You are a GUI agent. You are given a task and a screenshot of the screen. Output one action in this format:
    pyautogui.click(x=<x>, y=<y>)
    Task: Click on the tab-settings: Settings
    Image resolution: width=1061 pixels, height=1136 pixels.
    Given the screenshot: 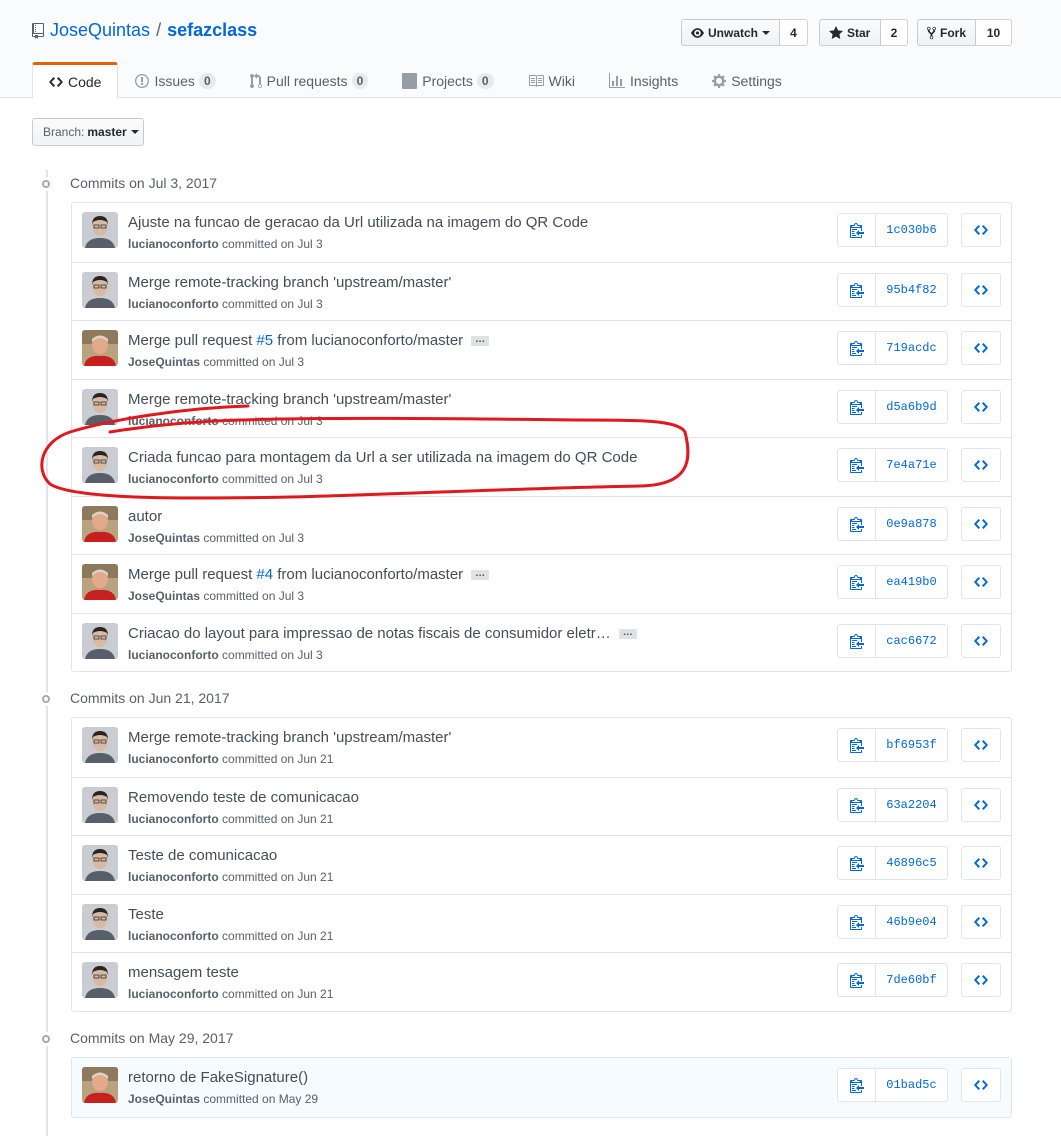 What is the action you would take?
    pyautogui.click(x=747, y=80)
    